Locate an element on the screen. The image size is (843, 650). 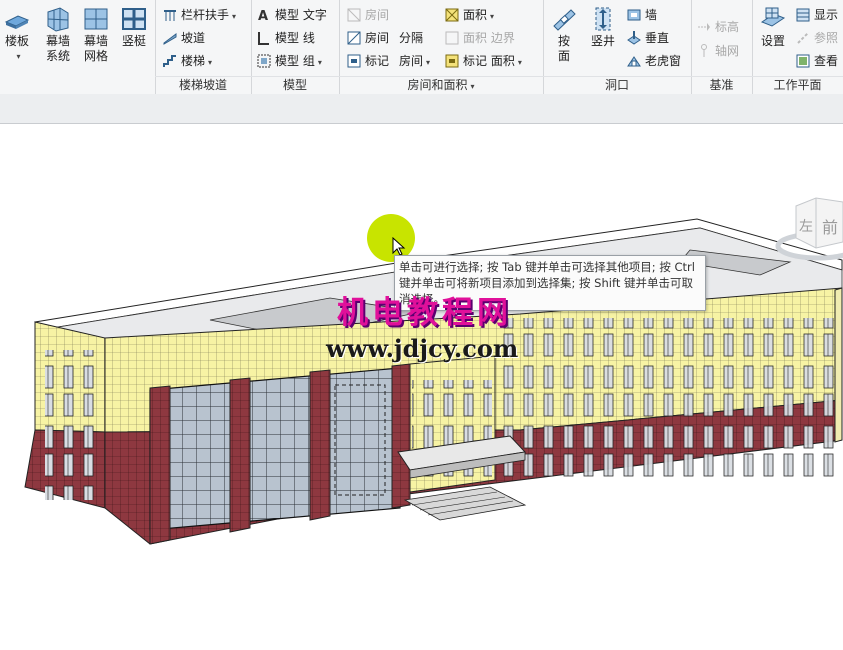
tag-area-button: 标记 面积 ▾ is located at coordinates (483, 61).